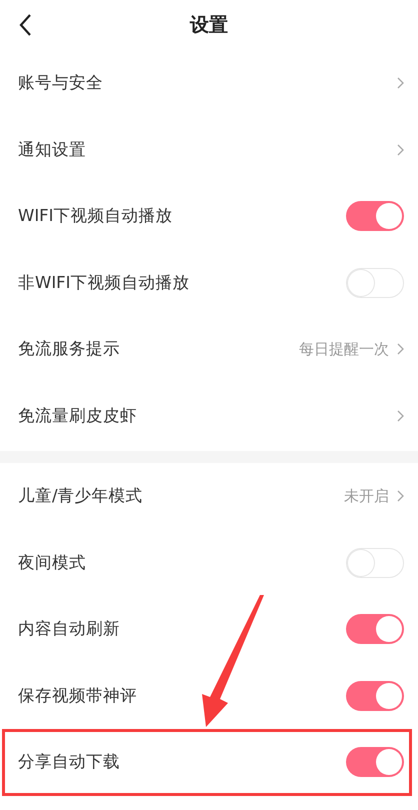 This screenshot has height=810, width=418. I want to click on row-label: 非WIFI下视频自动播放, so click(104, 283).